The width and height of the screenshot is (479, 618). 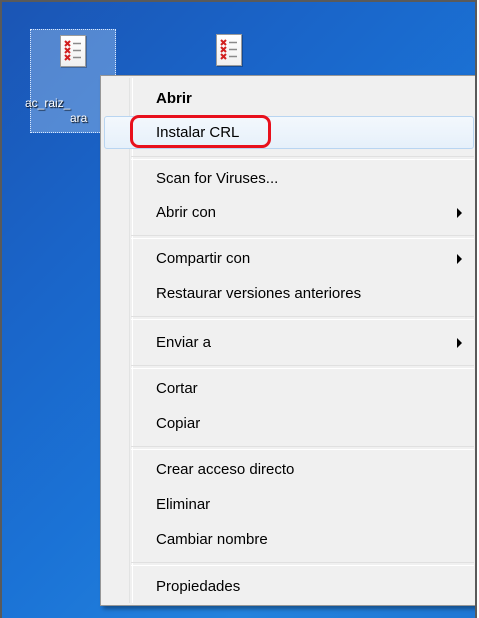 I want to click on menu-item-label: Abrir con, so click(x=186, y=212).